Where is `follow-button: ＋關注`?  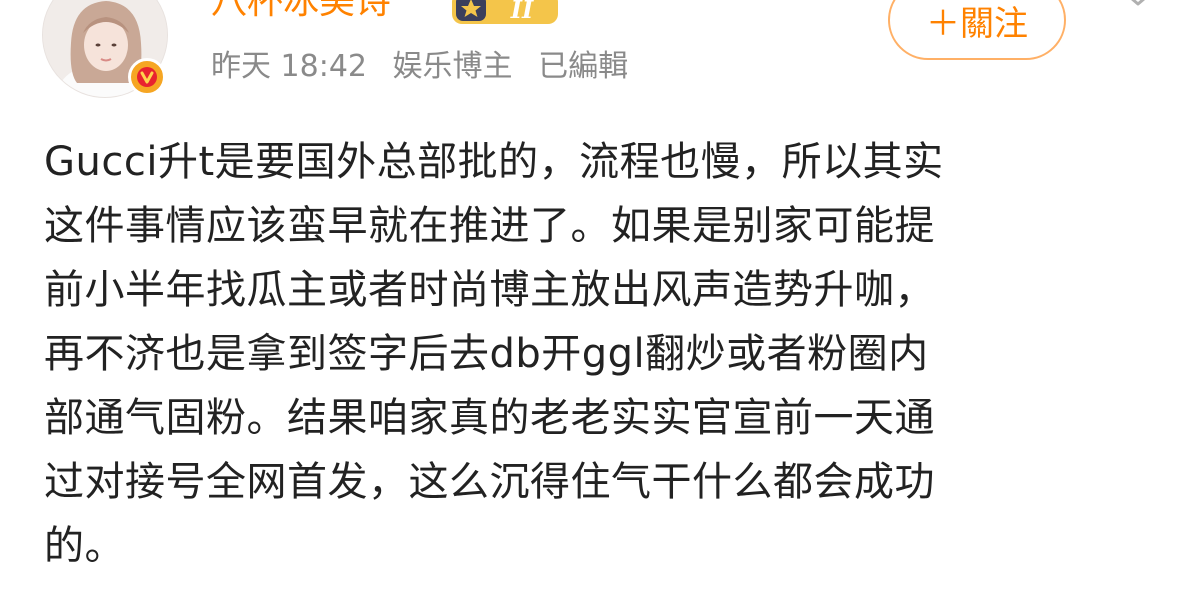 follow-button: ＋關注 is located at coordinates (977, 30).